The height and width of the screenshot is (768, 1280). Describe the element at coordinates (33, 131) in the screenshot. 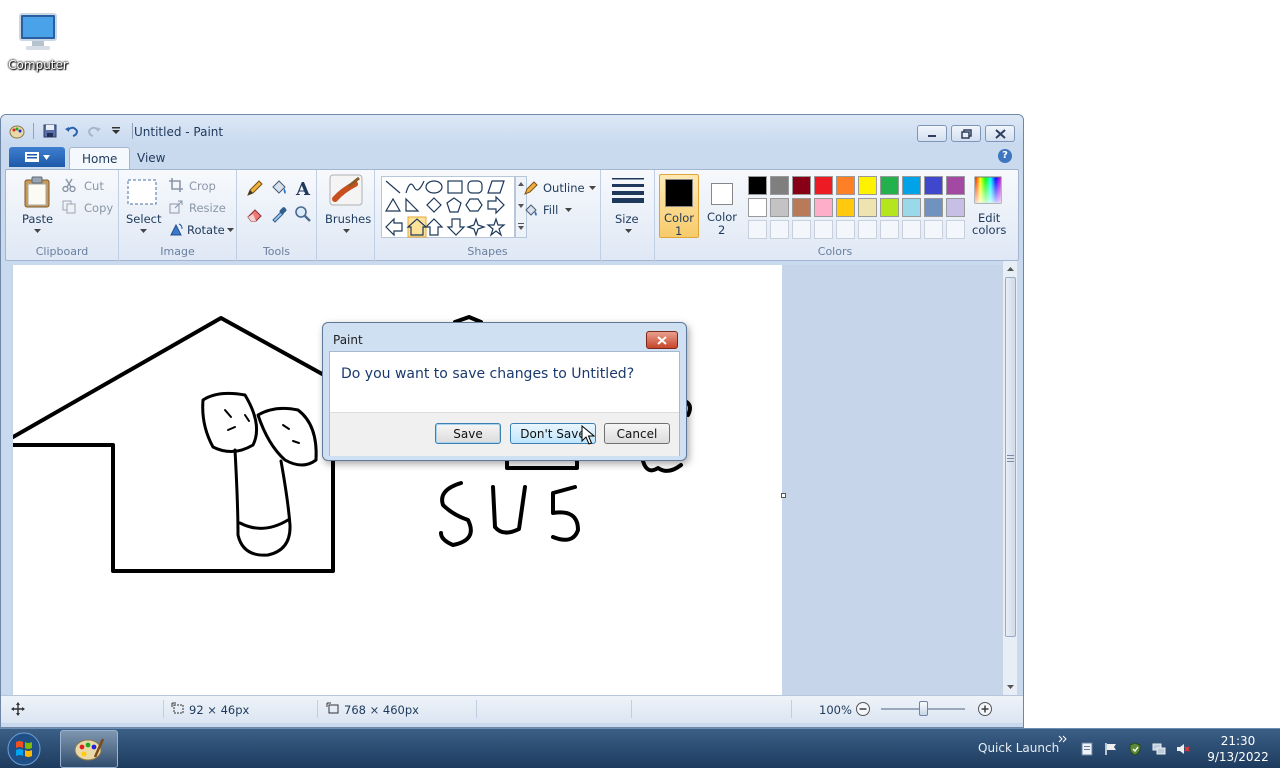

I see `qat-separator` at that location.